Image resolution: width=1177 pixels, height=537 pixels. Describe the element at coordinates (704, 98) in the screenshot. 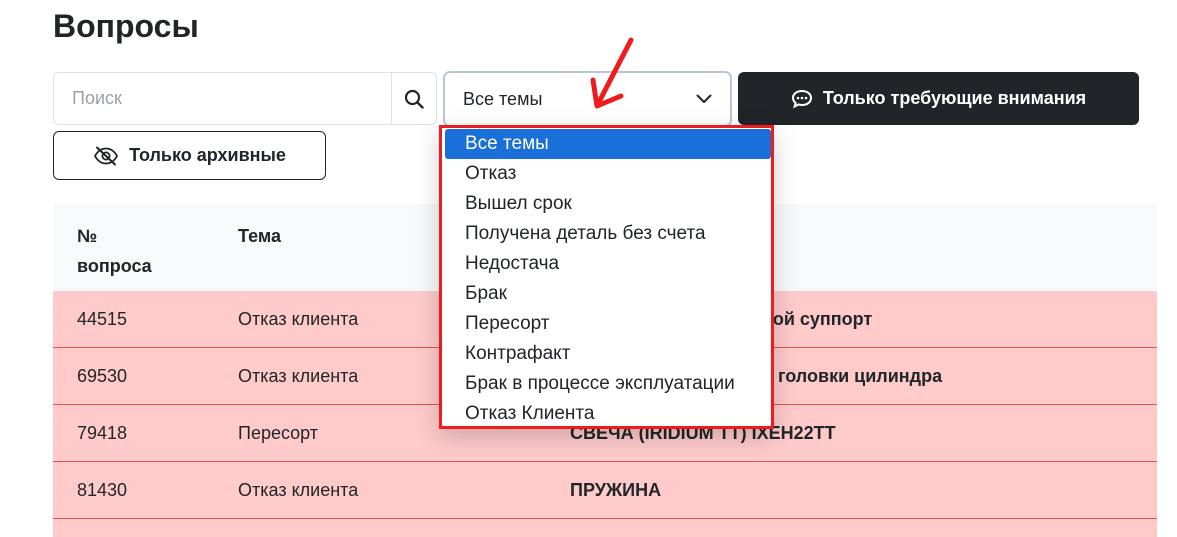

I see `chevron-down-icon` at that location.